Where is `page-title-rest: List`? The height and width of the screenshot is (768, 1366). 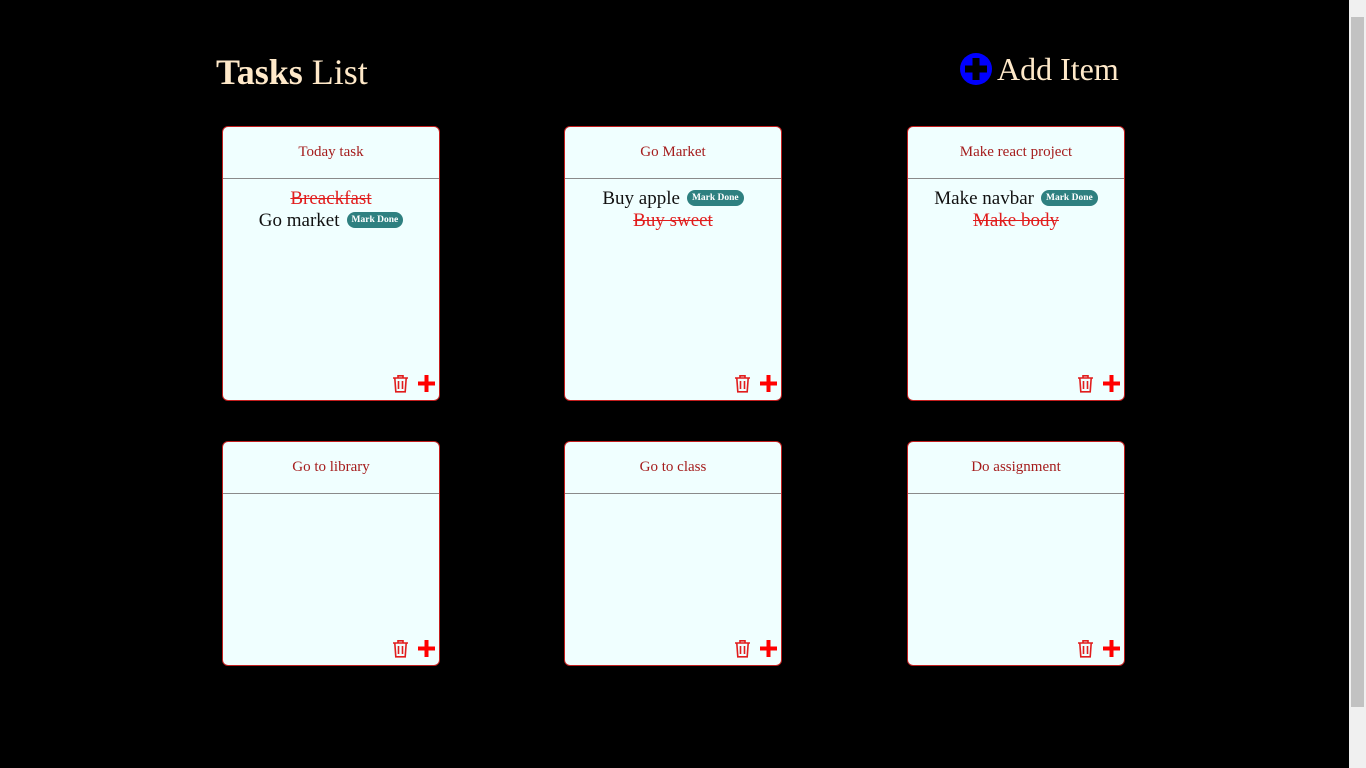 page-title-rest: List is located at coordinates (339, 72).